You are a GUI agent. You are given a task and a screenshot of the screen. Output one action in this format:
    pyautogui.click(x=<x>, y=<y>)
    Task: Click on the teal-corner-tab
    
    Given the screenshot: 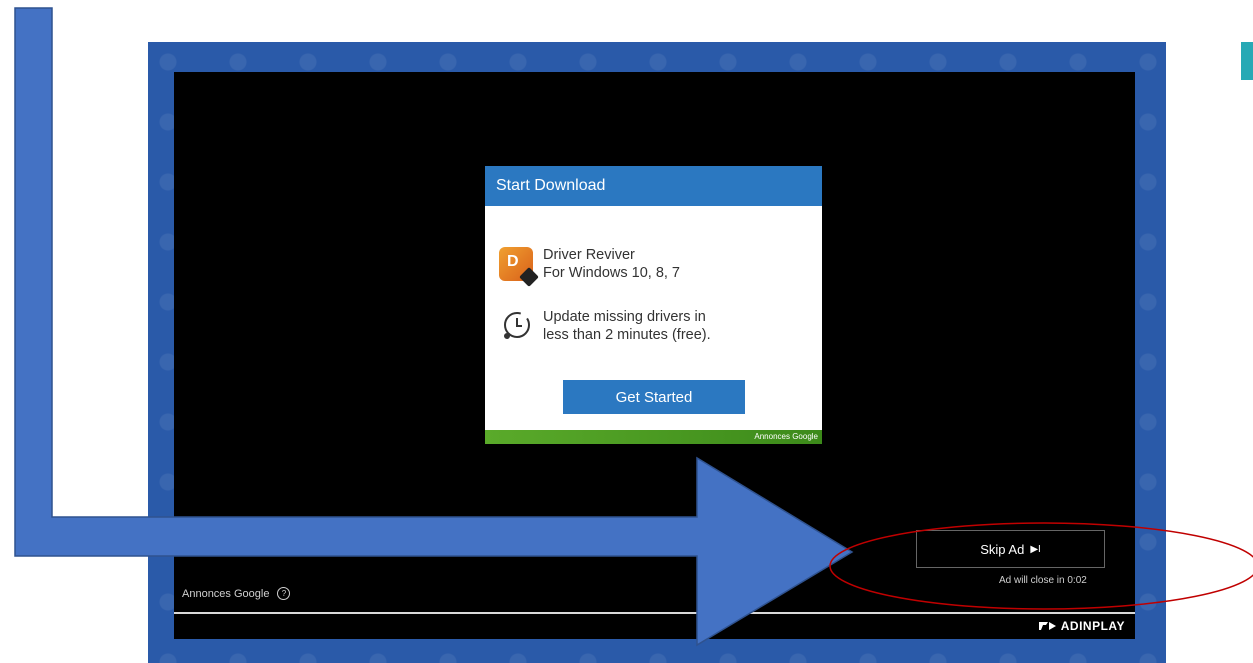 What is the action you would take?
    pyautogui.click(x=1247, y=61)
    